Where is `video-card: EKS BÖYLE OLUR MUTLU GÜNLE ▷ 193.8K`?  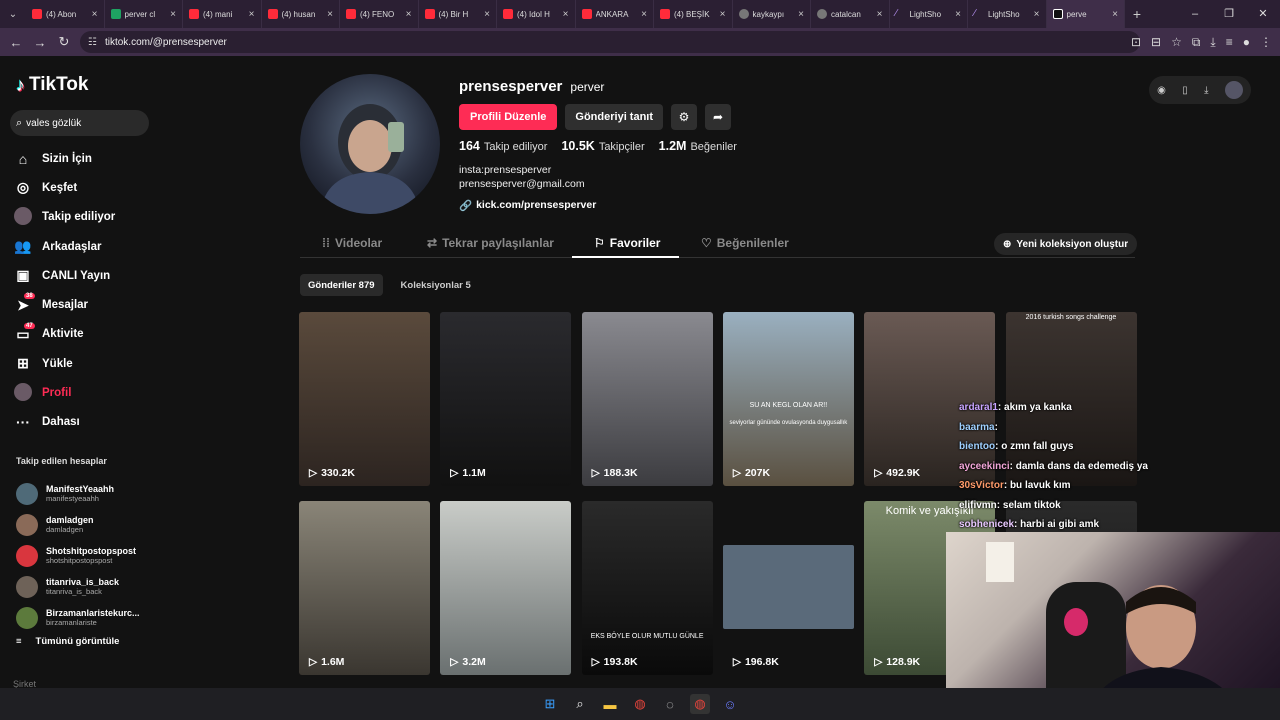 video-card: EKS BÖYLE OLUR MUTLU GÜNLE ▷ 193.8K is located at coordinates (647, 588).